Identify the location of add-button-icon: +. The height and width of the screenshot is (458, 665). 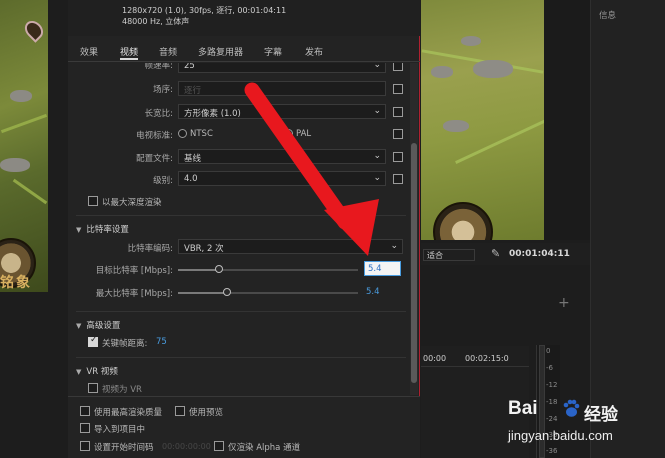
(564, 303).